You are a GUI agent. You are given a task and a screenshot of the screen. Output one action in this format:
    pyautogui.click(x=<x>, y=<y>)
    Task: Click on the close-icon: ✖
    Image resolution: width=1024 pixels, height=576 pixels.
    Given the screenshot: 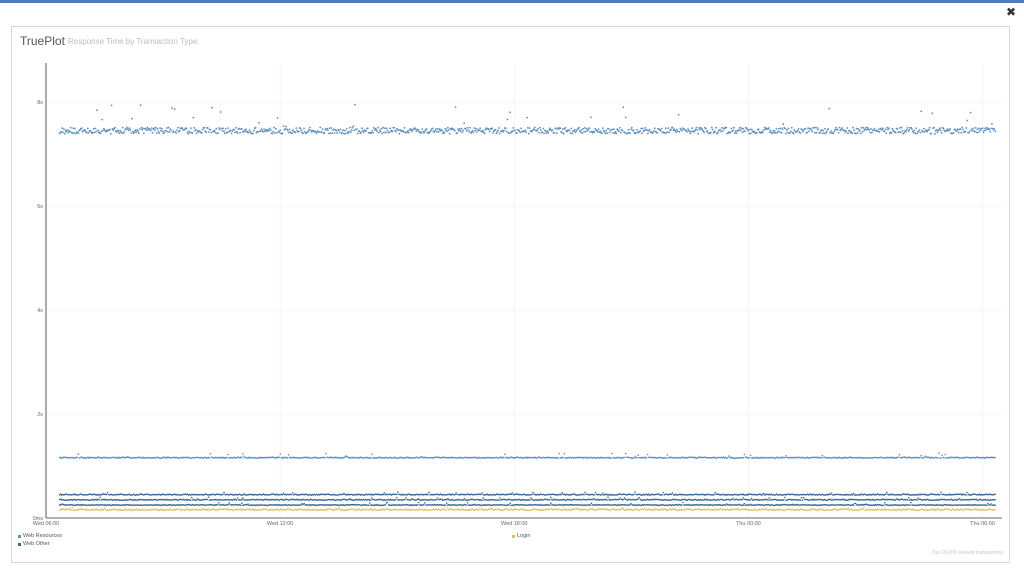 What is the action you would take?
    pyautogui.click(x=1011, y=12)
    